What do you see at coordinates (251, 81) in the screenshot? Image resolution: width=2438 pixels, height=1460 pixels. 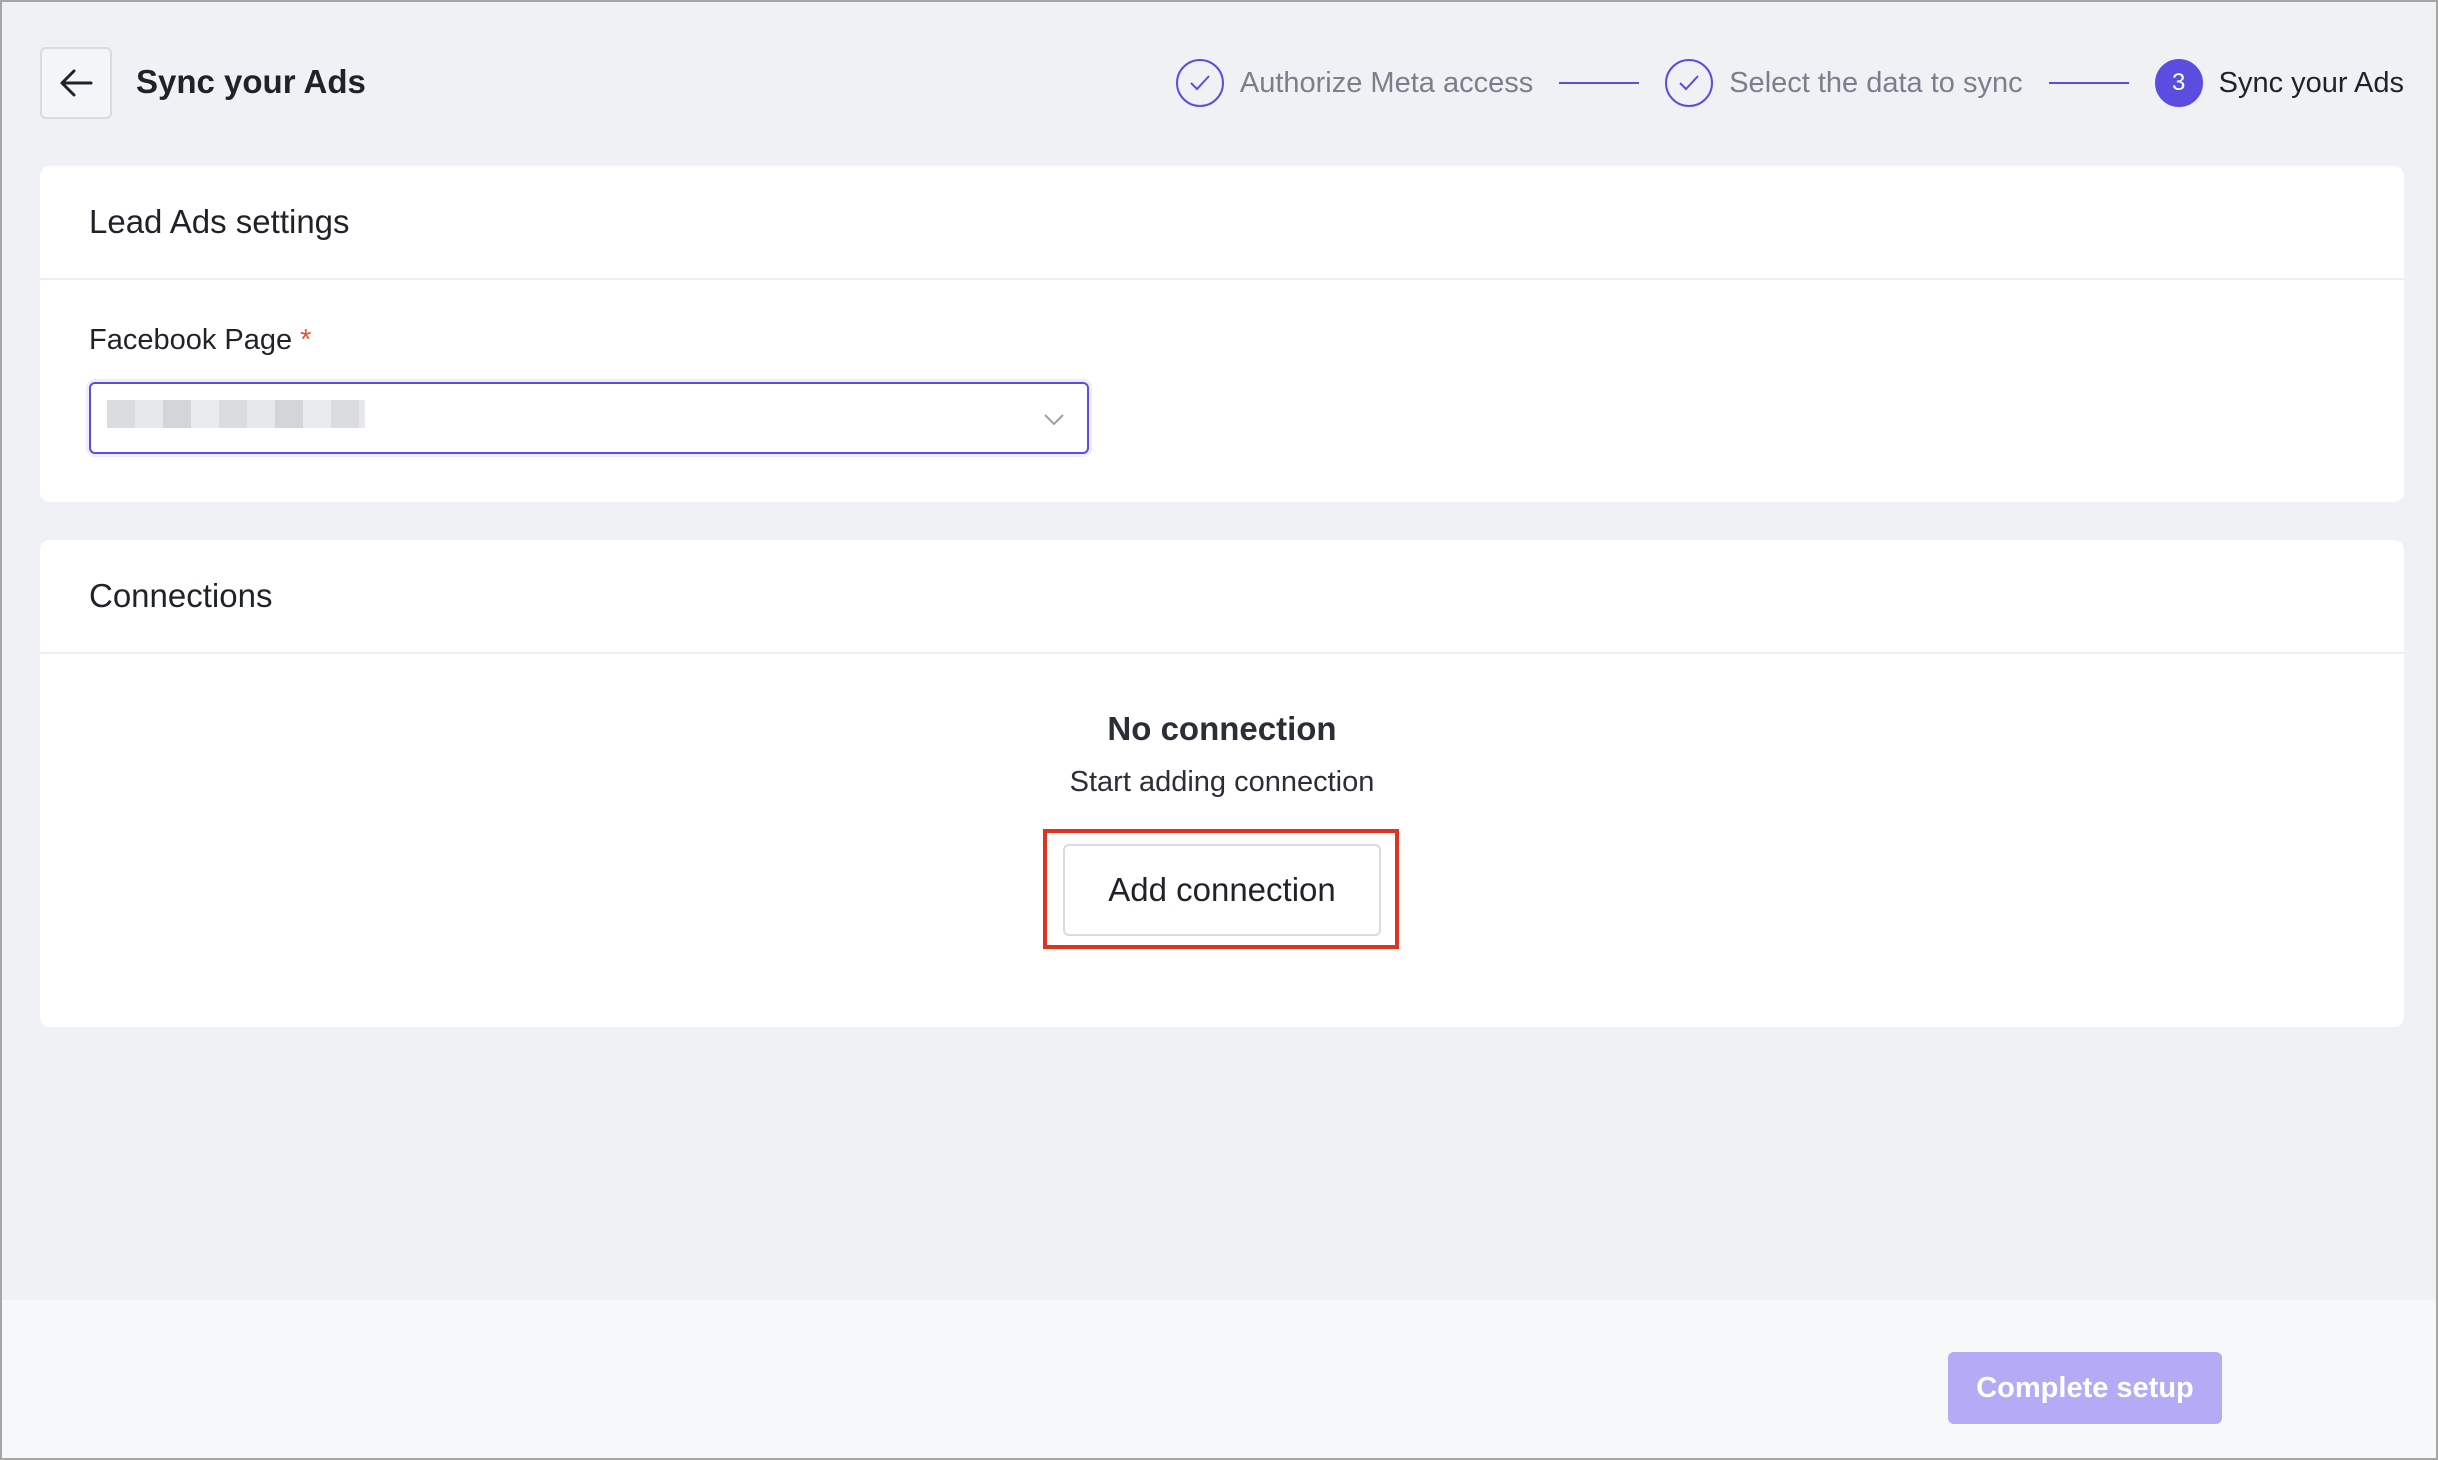 I see `page-title: Sync your Ads` at bounding box center [251, 81].